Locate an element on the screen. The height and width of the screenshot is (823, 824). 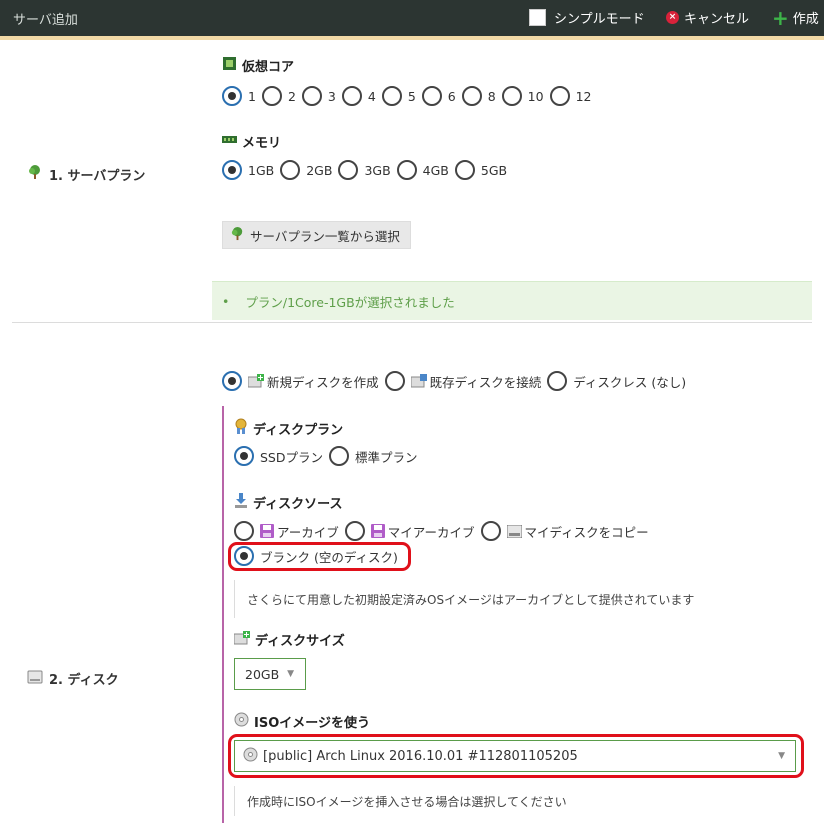
iso-help-text: 作成時にISOイメージを挿入させる場合は選択してください is located at coordinates (407, 801).